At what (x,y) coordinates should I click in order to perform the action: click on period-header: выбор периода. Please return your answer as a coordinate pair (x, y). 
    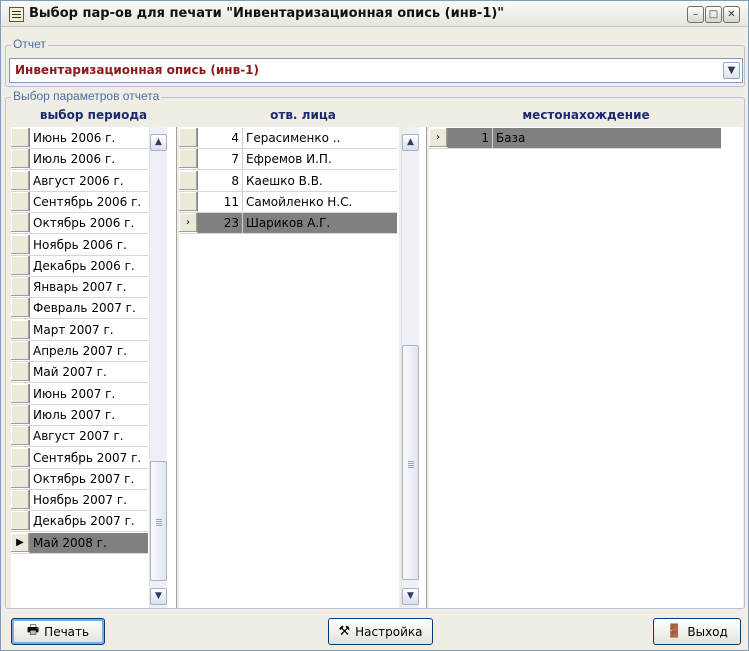
    Looking at the image, I should click on (93, 115).